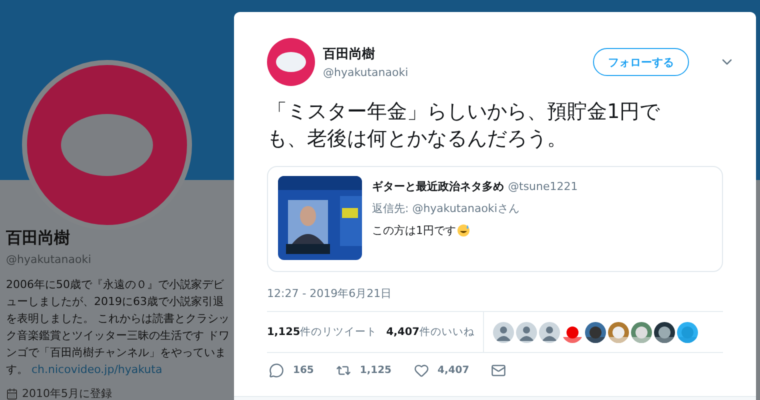 The width and height of the screenshot is (760, 400). Describe the element at coordinates (442, 370) in the screenshot. I see `like-button: 4,407` at that location.